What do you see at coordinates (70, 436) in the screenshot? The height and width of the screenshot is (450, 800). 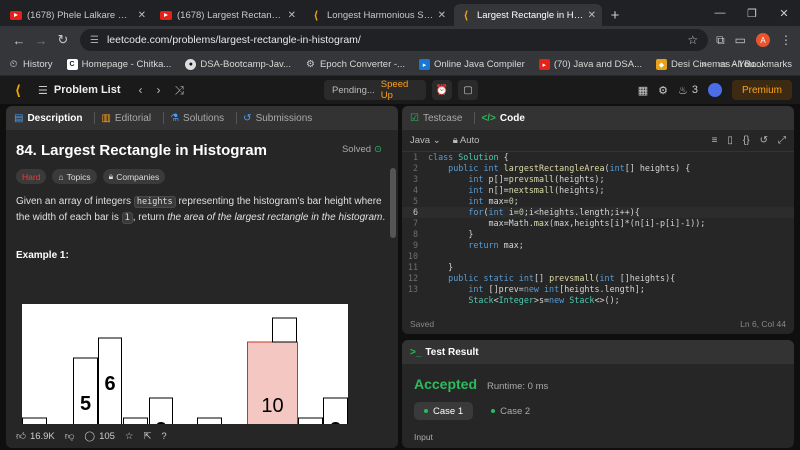 I see `thumbs-down-icon: 👎︎` at bounding box center [70, 436].